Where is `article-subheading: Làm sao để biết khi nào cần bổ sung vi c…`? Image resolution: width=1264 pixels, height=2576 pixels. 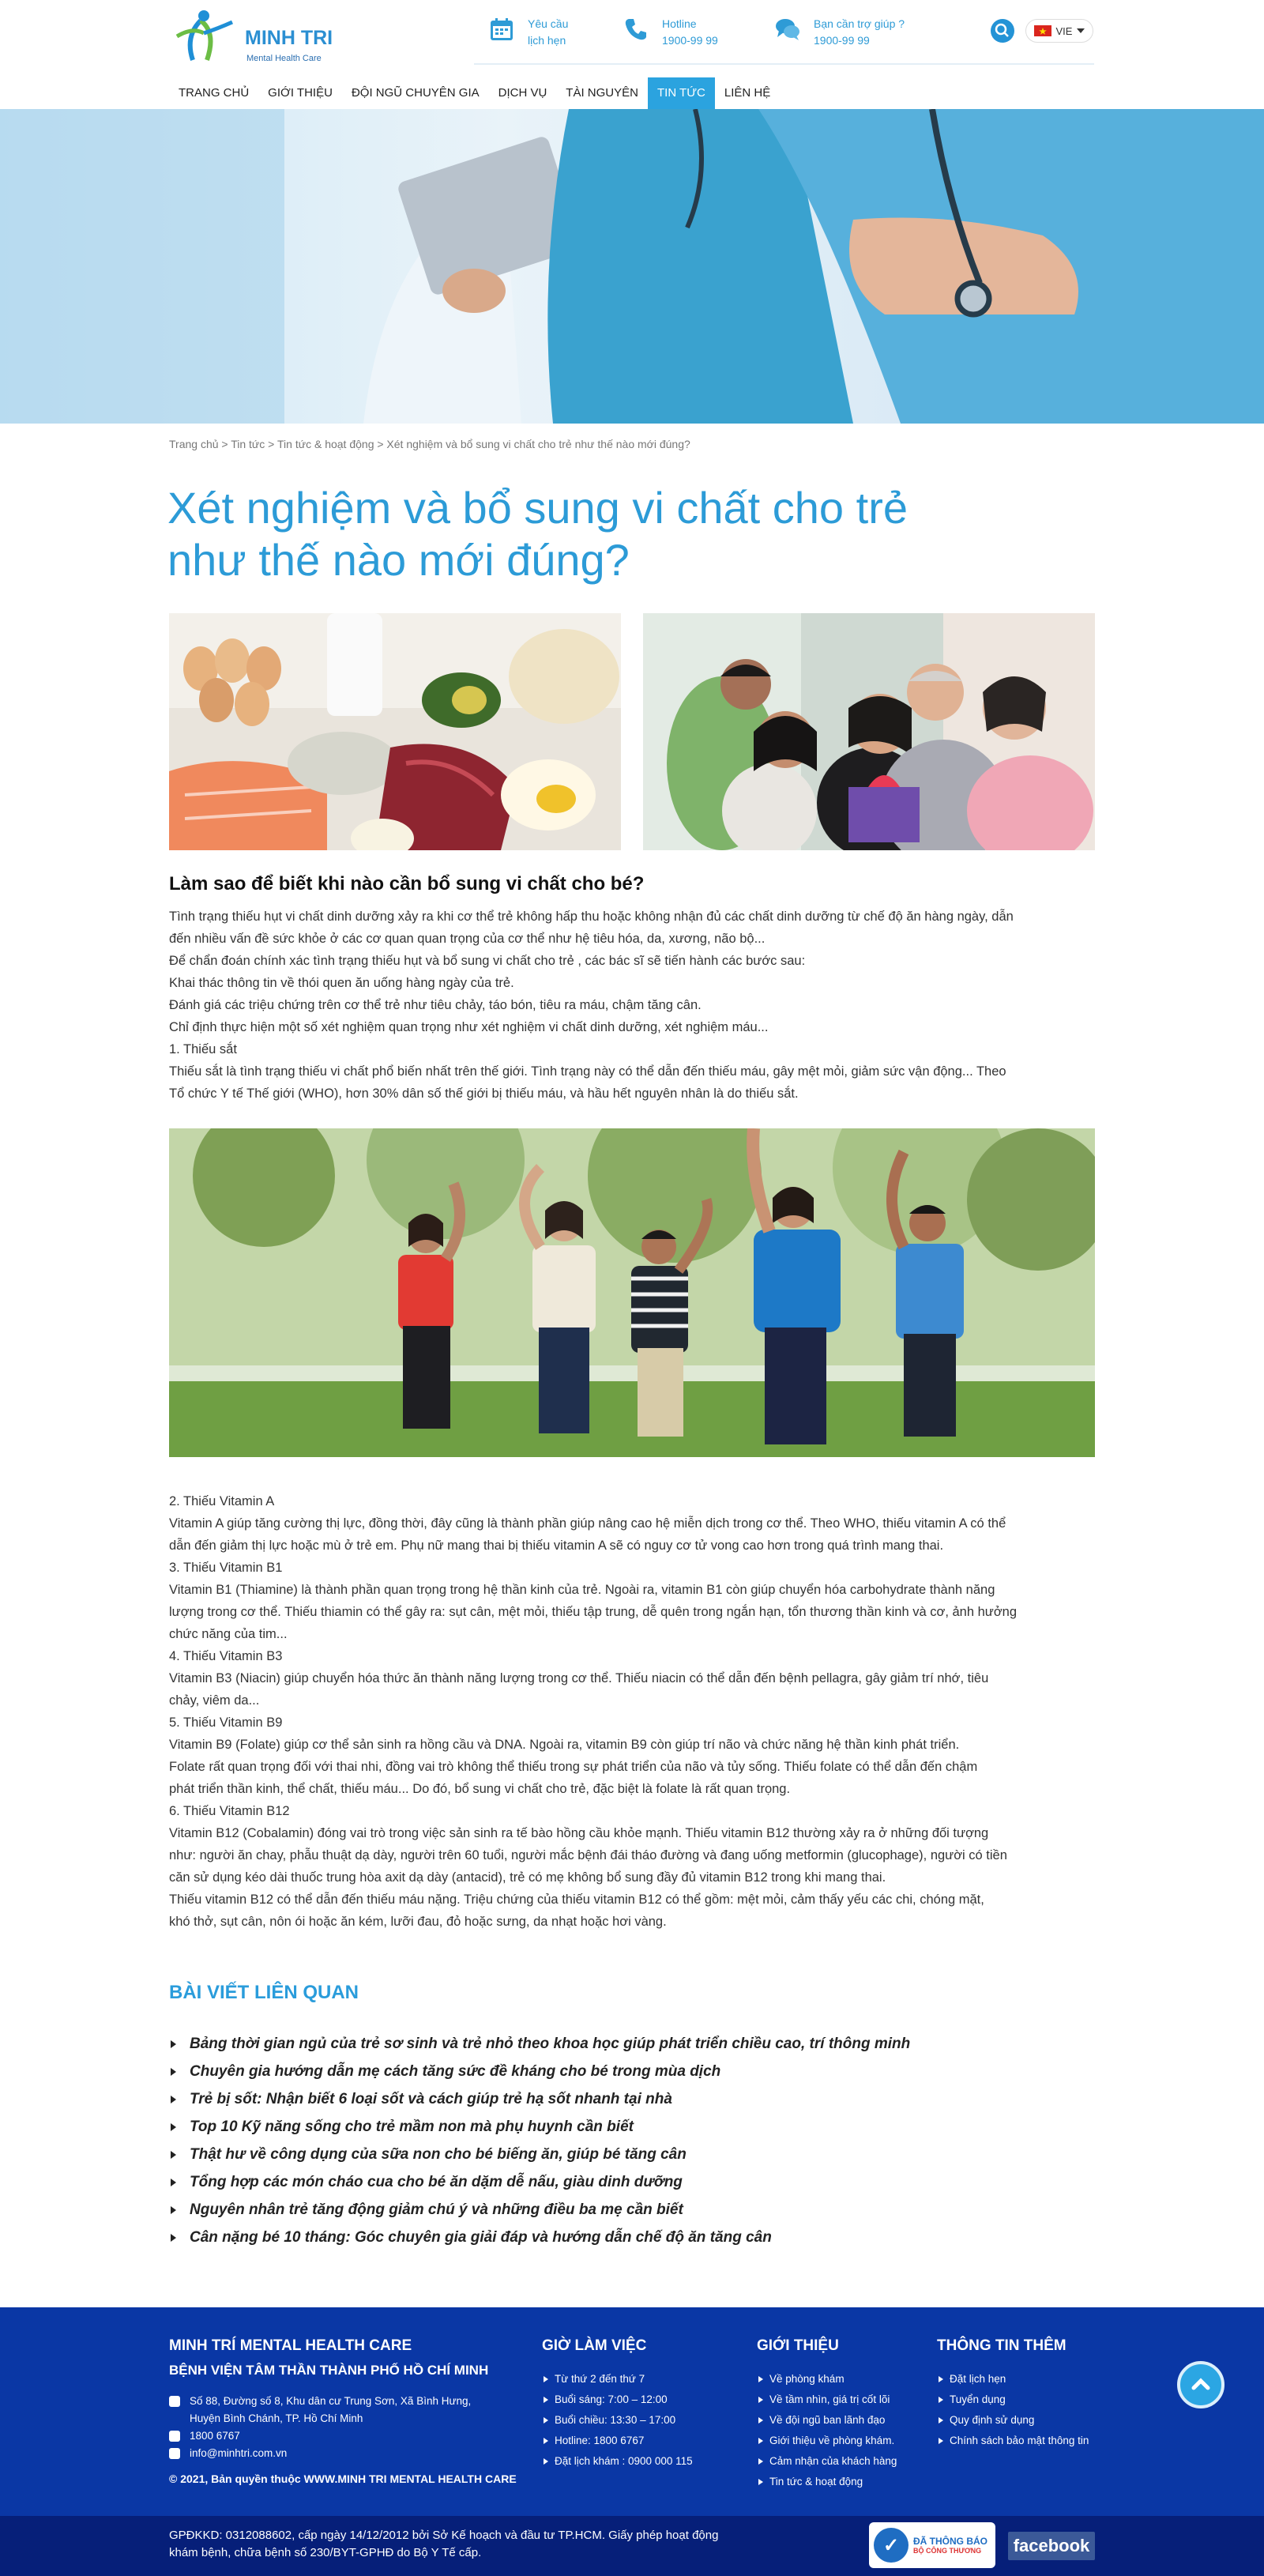 article-subheading: Làm sao để biết khi nào cần bổ sung vi c… is located at coordinates (407, 883).